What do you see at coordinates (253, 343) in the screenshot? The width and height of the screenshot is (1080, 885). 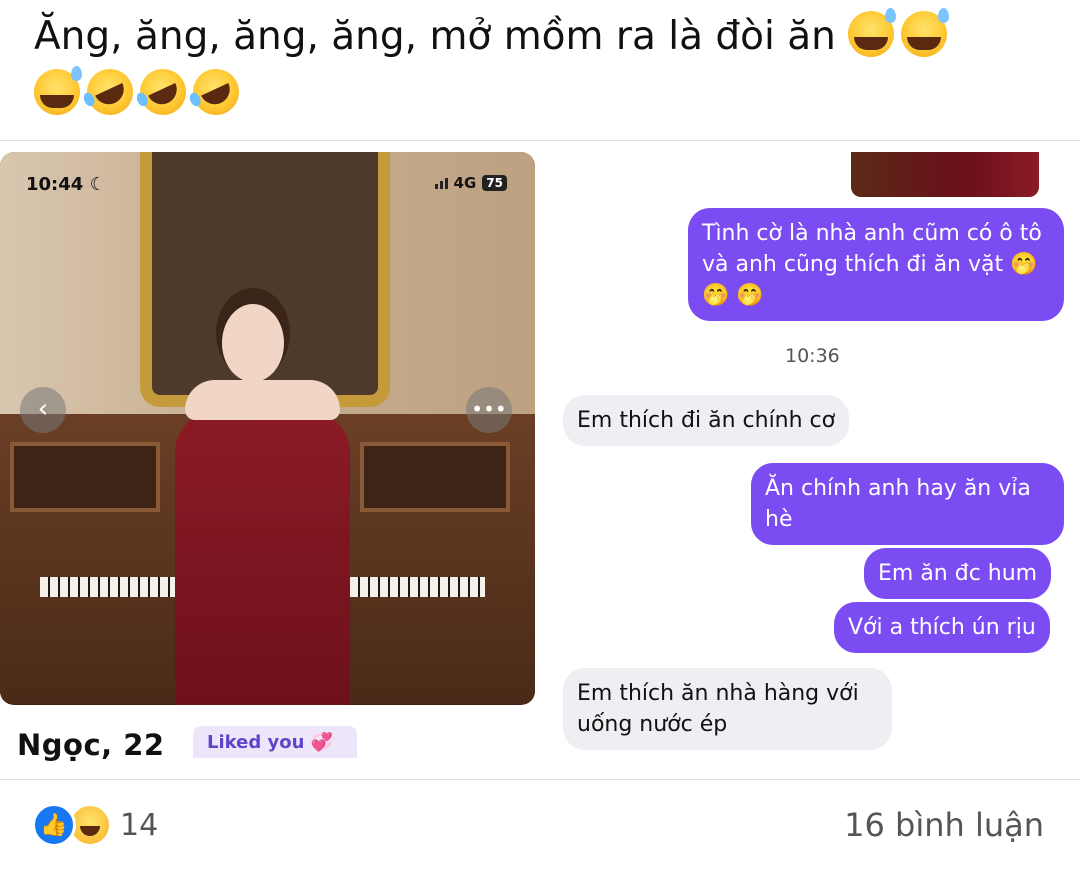 I see `photo-head` at bounding box center [253, 343].